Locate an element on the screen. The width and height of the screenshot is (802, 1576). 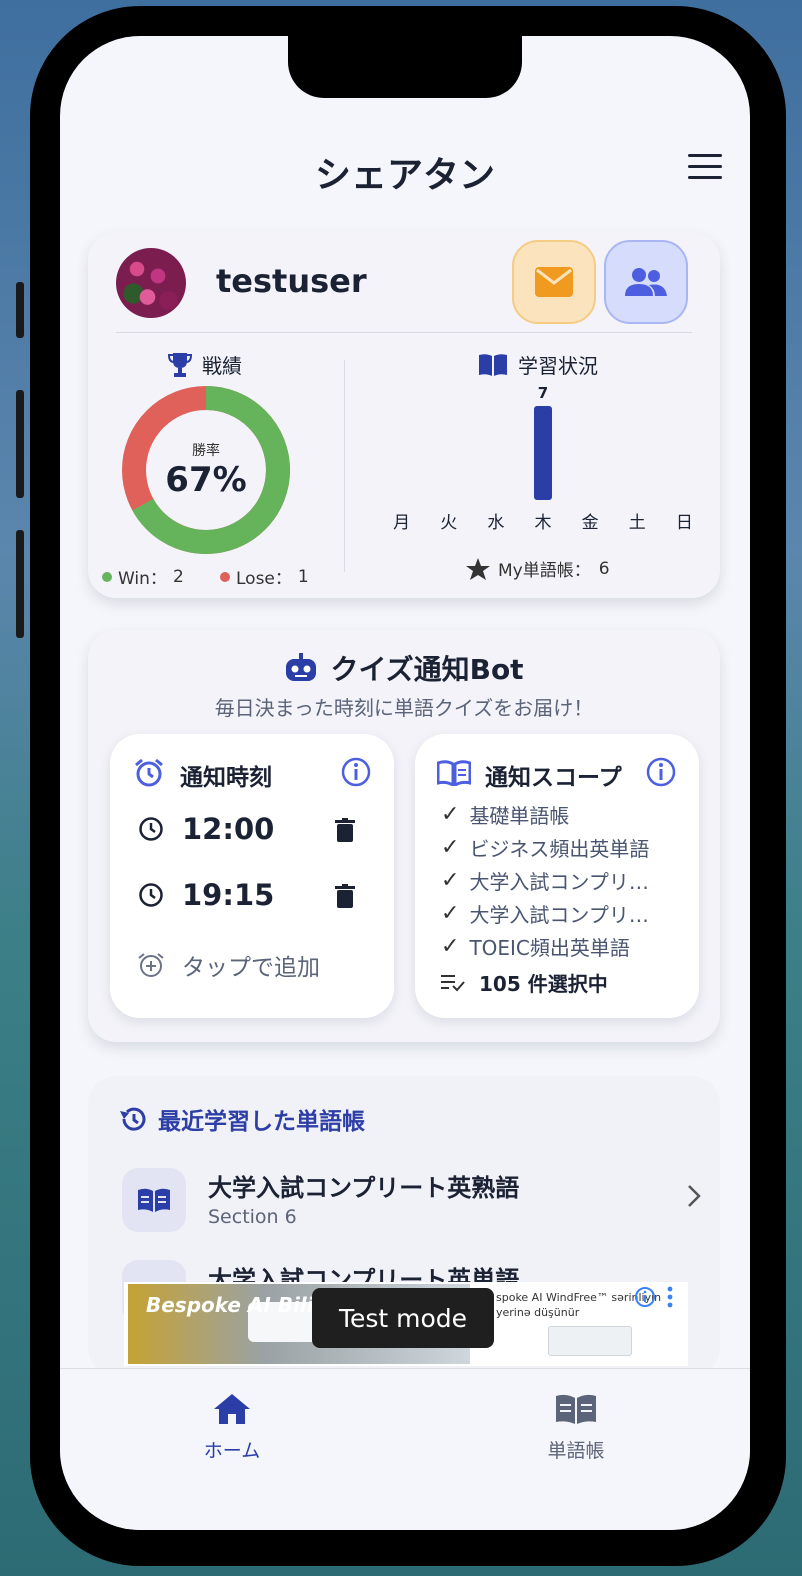
mail-button is located at coordinates (554, 282).